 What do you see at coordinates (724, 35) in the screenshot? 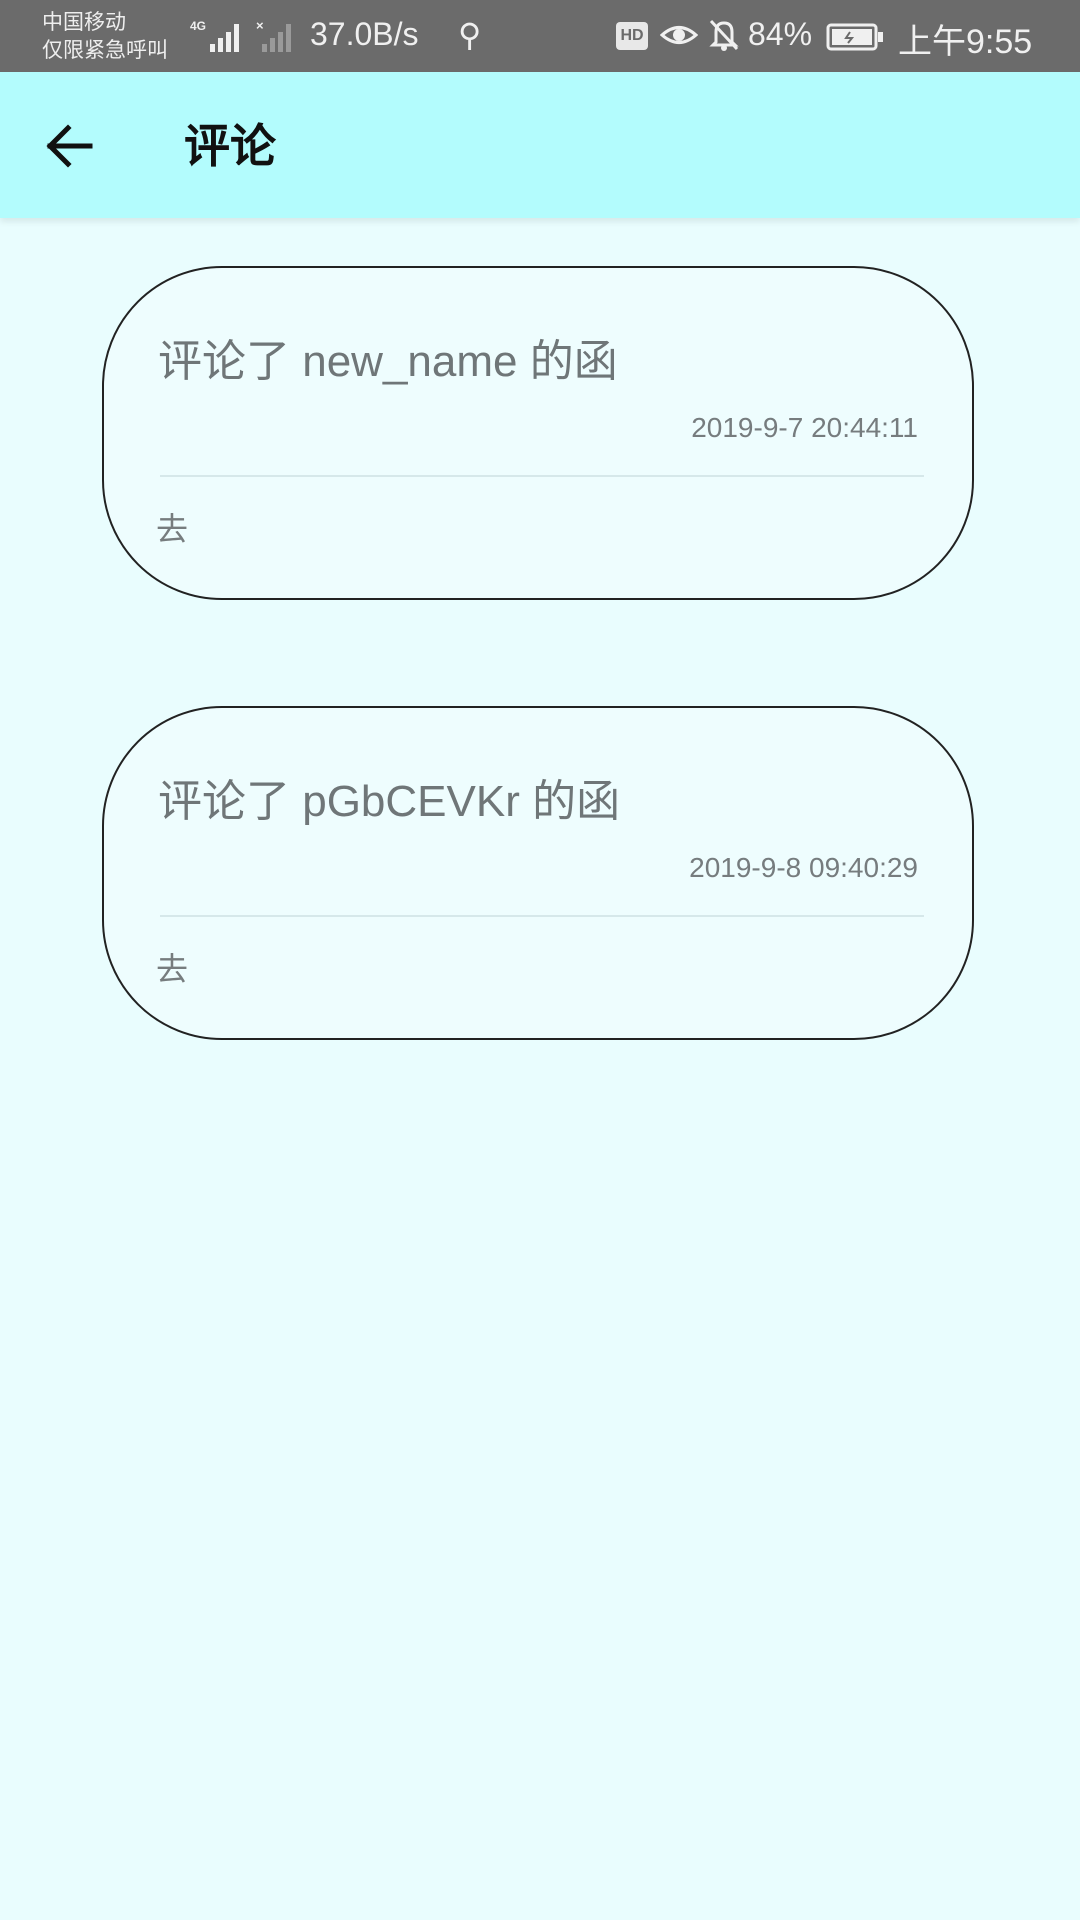
I see `bell-off-icon` at bounding box center [724, 35].